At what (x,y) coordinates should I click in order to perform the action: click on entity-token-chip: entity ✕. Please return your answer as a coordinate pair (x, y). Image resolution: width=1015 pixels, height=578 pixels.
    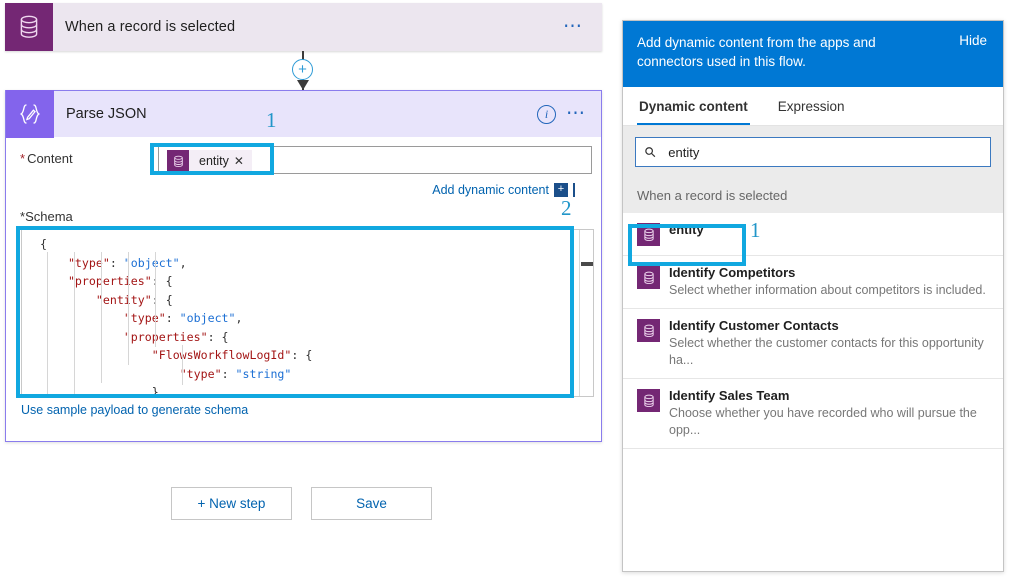
    Looking at the image, I should click on (209, 161).